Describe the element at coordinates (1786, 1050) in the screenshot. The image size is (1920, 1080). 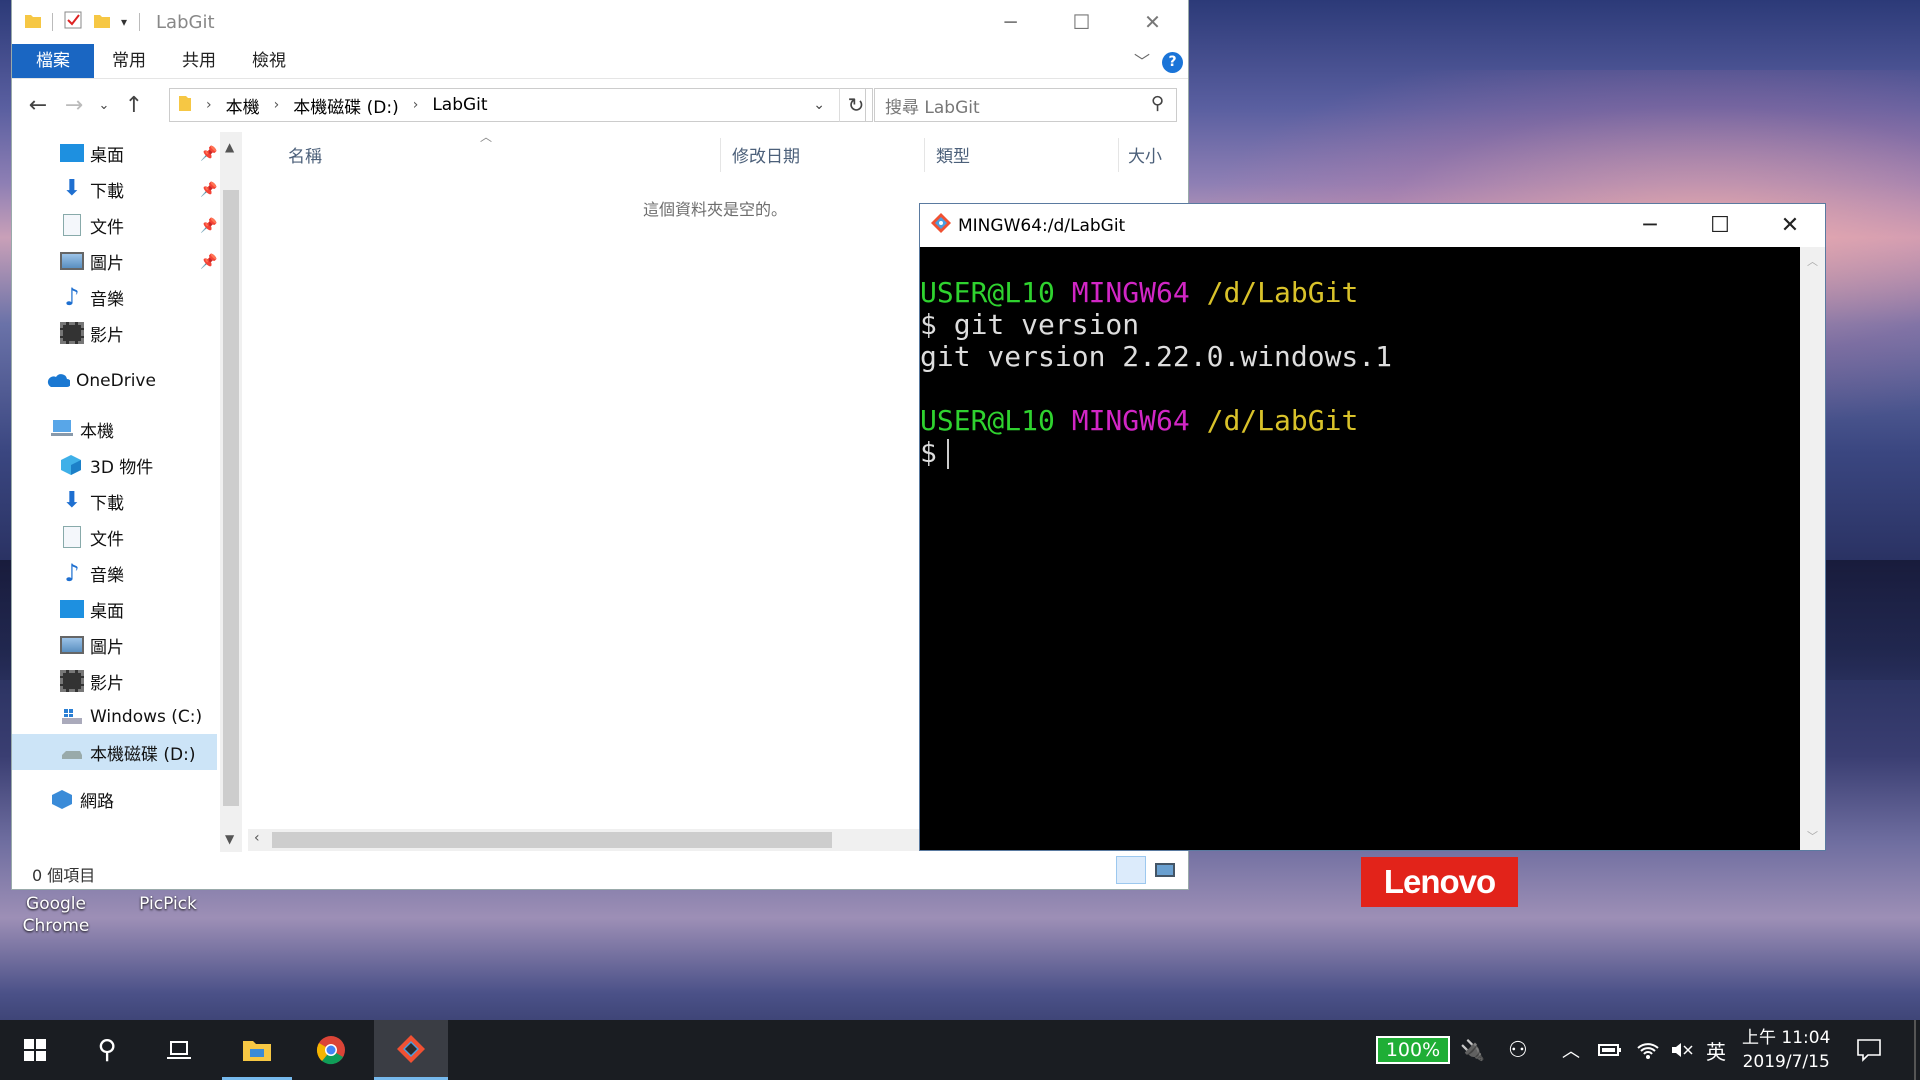
I see `clock: 上午 11:04 2019/7/15` at that location.